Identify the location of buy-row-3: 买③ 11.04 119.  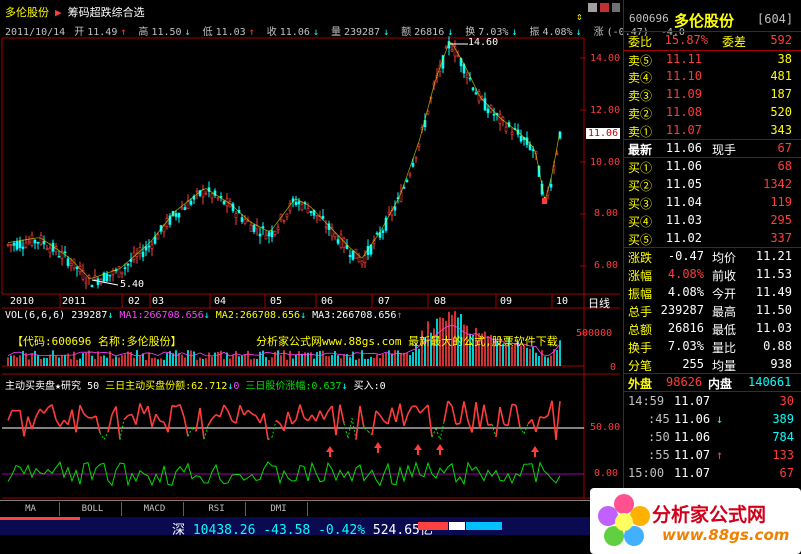
(712, 203).